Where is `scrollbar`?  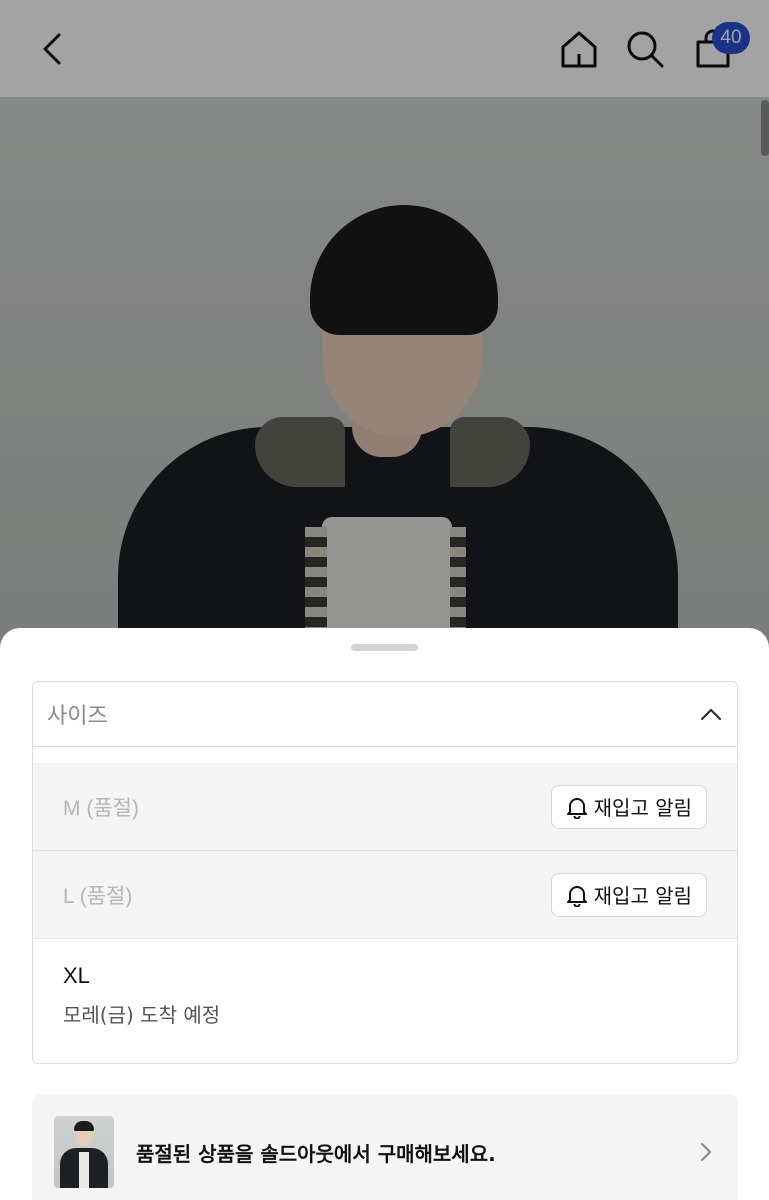 scrollbar is located at coordinates (765, 128).